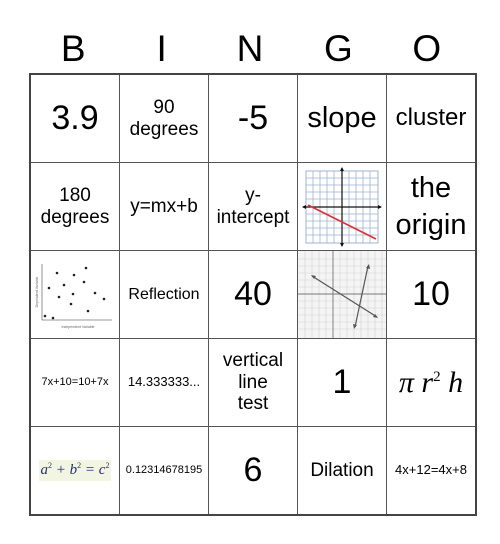 Image resolution: width=500 pixels, height=544 pixels. What do you see at coordinates (77, 327) in the screenshot?
I see `scatter-xlabel: Independent Variable` at bounding box center [77, 327].